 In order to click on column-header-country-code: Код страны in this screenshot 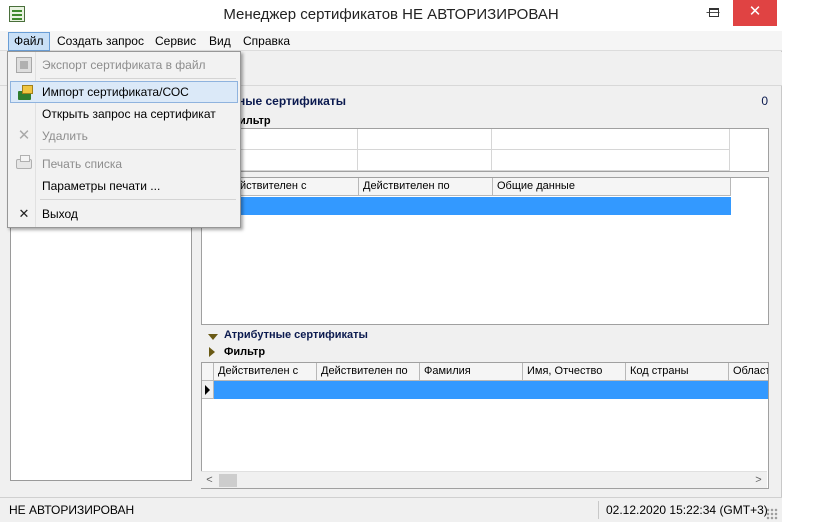, I will do `click(677, 372)`.